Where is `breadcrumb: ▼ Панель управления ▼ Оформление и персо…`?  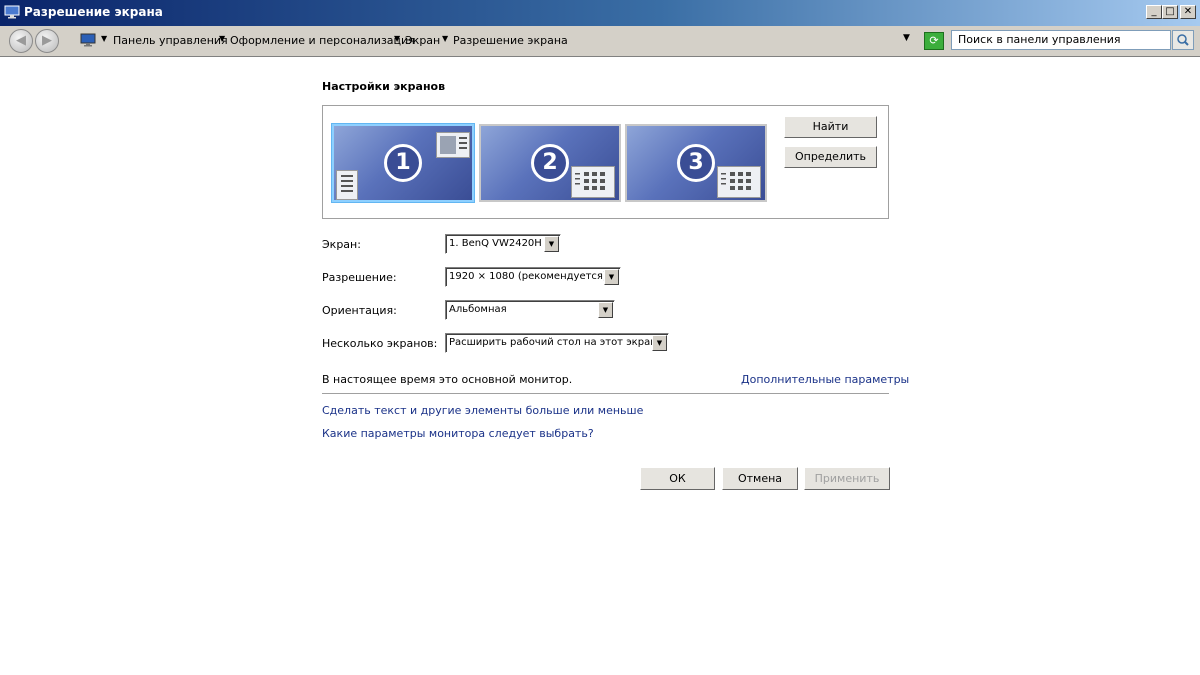 breadcrumb: ▼ Панель управления ▼ Оформление и персо… is located at coordinates (498, 41).